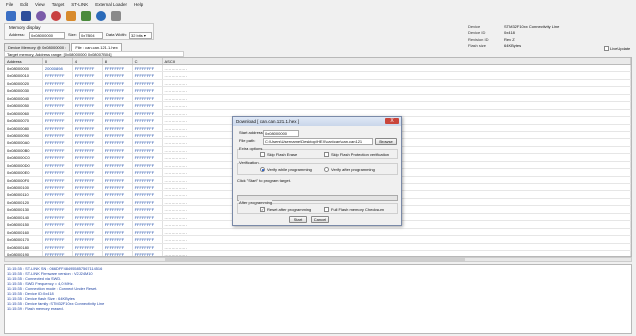 The width and height of the screenshot is (636, 336). I want to click on horizontal-scrollbar, so click(318, 259).